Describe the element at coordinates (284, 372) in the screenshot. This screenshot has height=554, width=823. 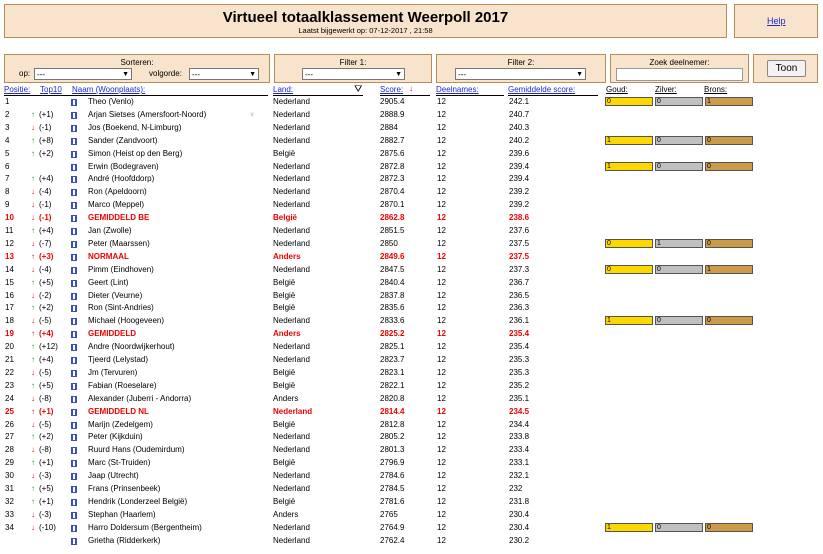
I see `country-cell: België` at that location.